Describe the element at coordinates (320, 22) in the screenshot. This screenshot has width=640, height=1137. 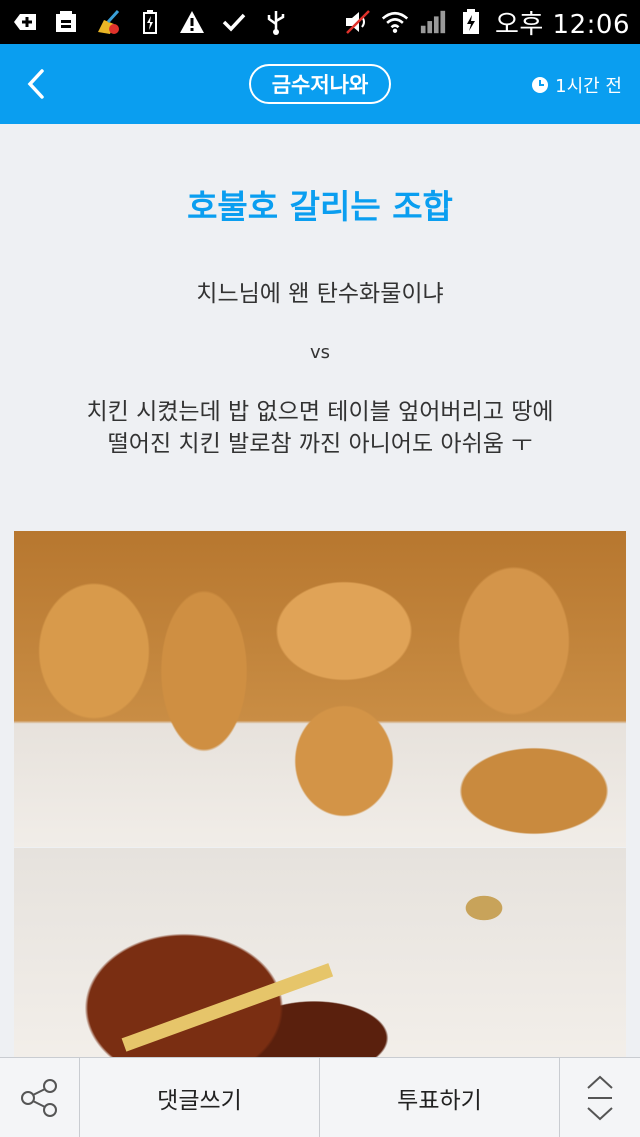
I see `status-bar: 오후 12:06` at that location.